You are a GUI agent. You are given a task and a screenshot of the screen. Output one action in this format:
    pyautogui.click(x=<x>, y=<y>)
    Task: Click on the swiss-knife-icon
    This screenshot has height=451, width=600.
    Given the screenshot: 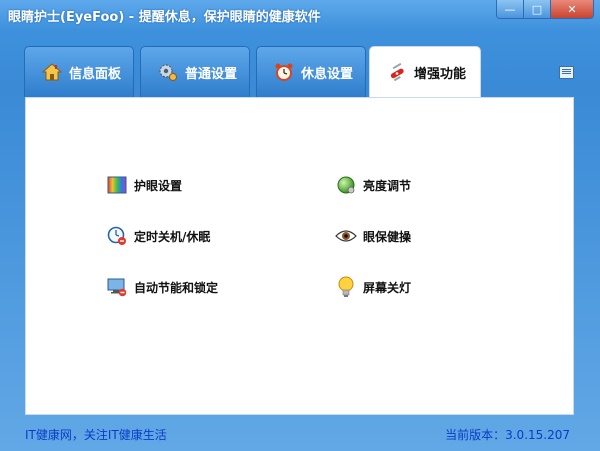 What is the action you would take?
    pyautogui.click(x=397, y=73)
    